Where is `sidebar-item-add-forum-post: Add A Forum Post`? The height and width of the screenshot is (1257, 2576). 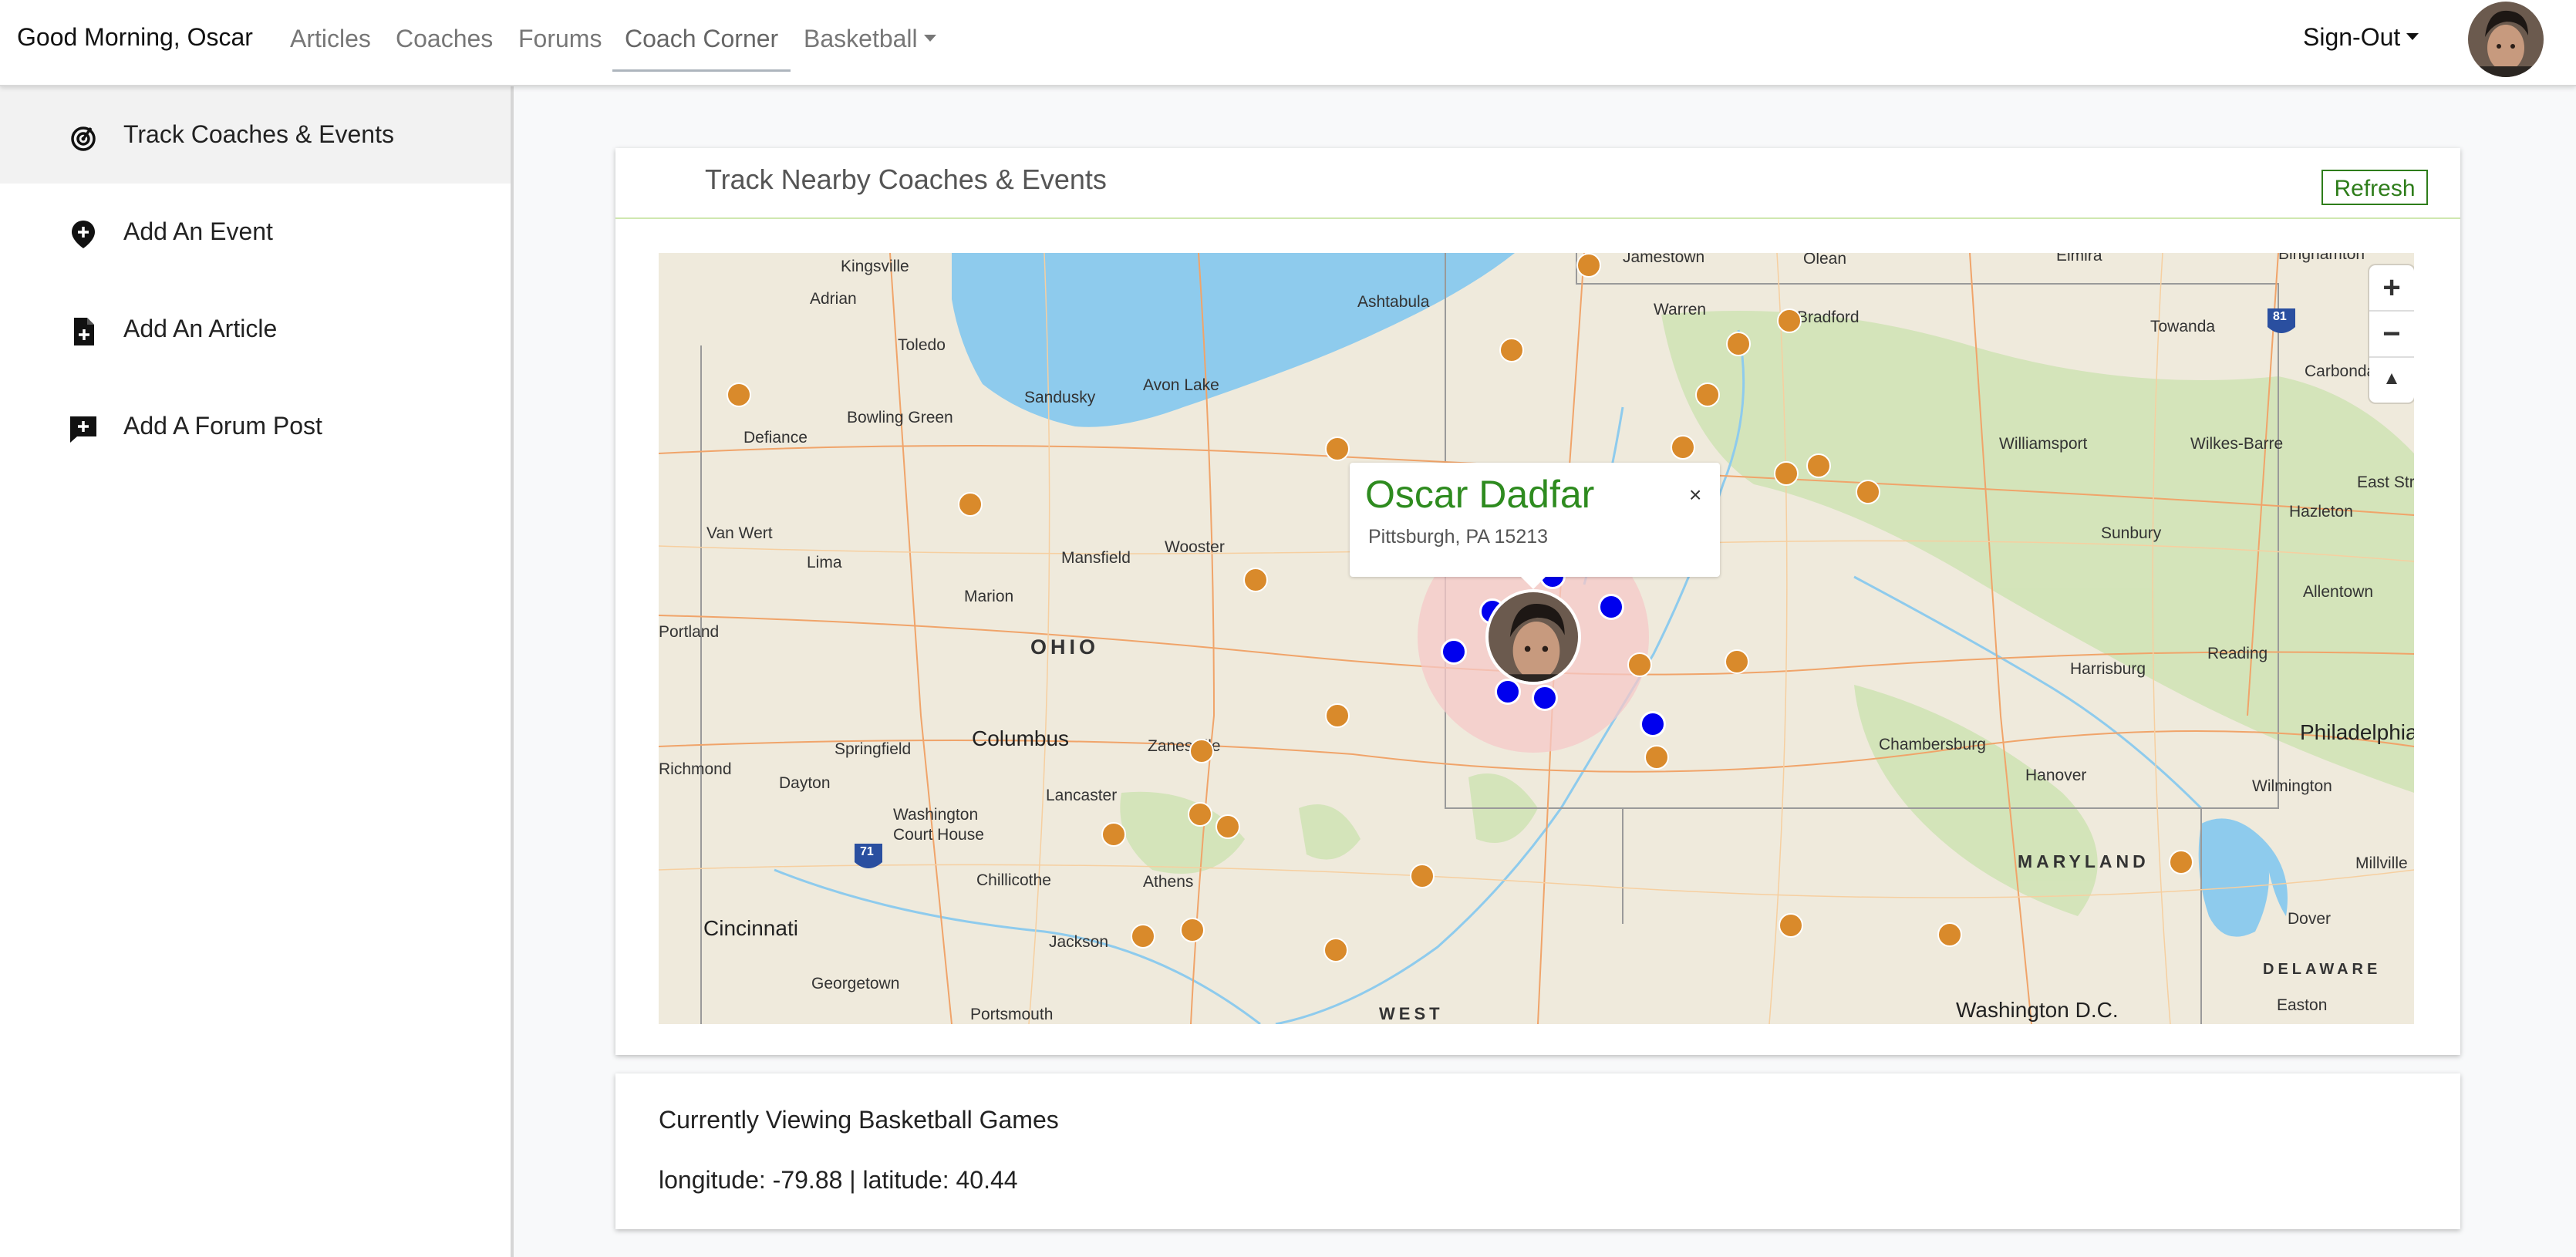 sidebar-item-add-forum-post: Add A Forum Post is located at coordinates (255, 426).